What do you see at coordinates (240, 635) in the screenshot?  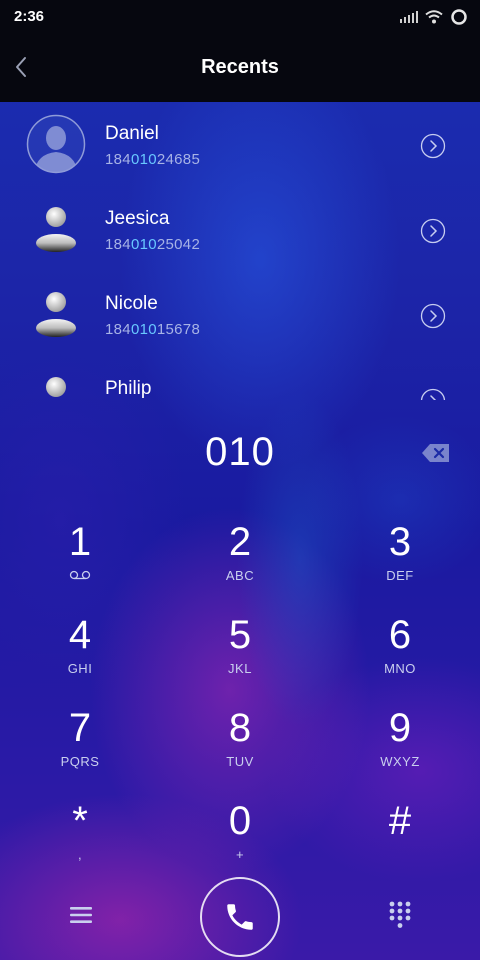 I see `key-digit: 5` at bounding box center [240, 635].